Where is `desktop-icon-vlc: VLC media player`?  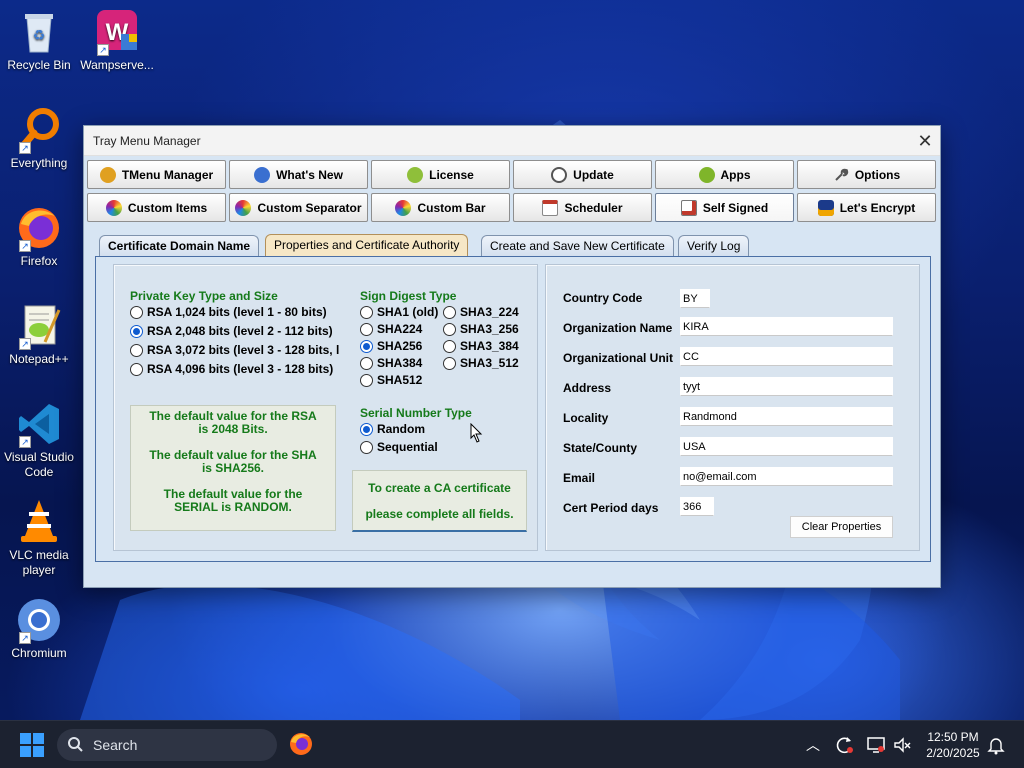
desktop-icon-vlc: VLC media player is located at coordinates (39, 538).